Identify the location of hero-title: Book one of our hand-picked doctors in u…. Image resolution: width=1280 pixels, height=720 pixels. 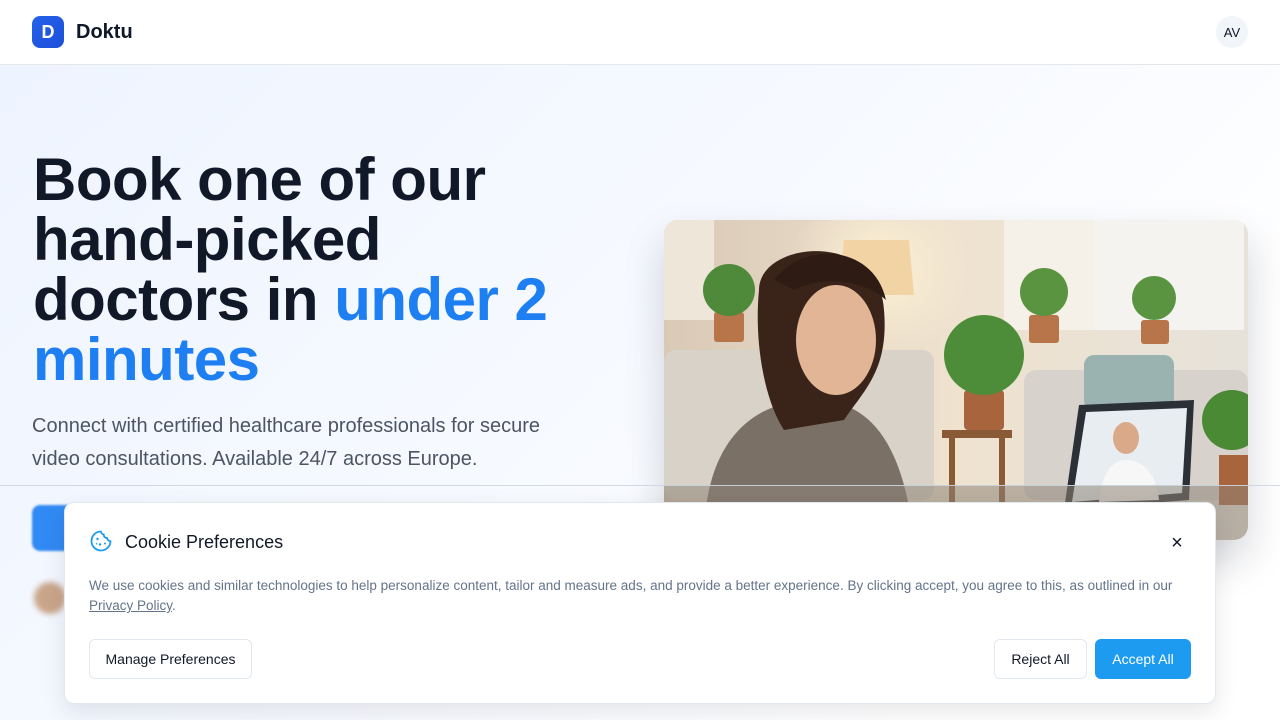
(313, 270).